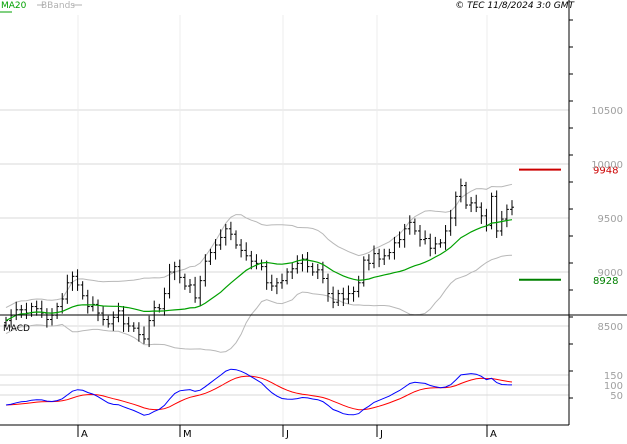  What do you see at coordinates (610, 327) in the screenshot?
I see `price-tick-label: 8500` at bounding box center [610, 327].